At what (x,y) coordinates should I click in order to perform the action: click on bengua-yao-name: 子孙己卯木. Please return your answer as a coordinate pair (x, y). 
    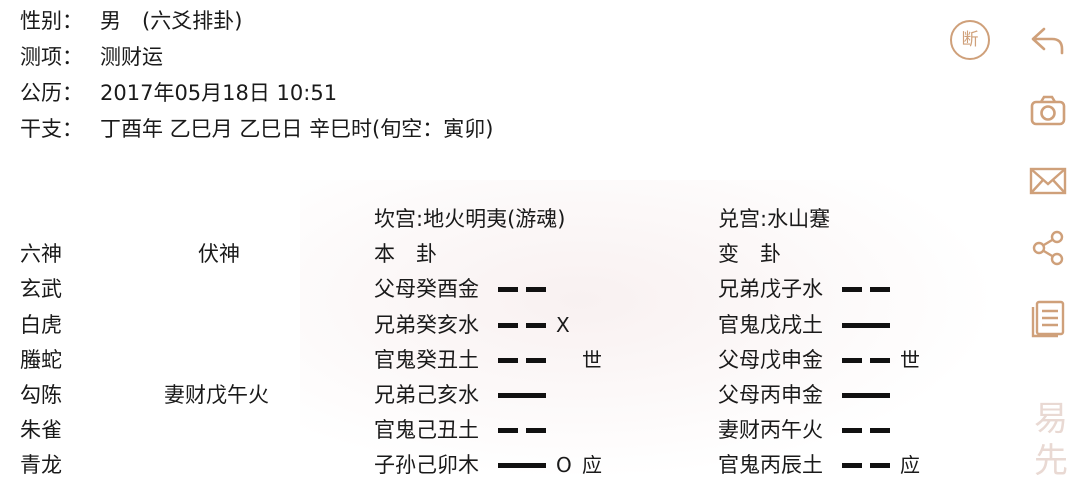
    Looking at the image, I should click on (426, 465).